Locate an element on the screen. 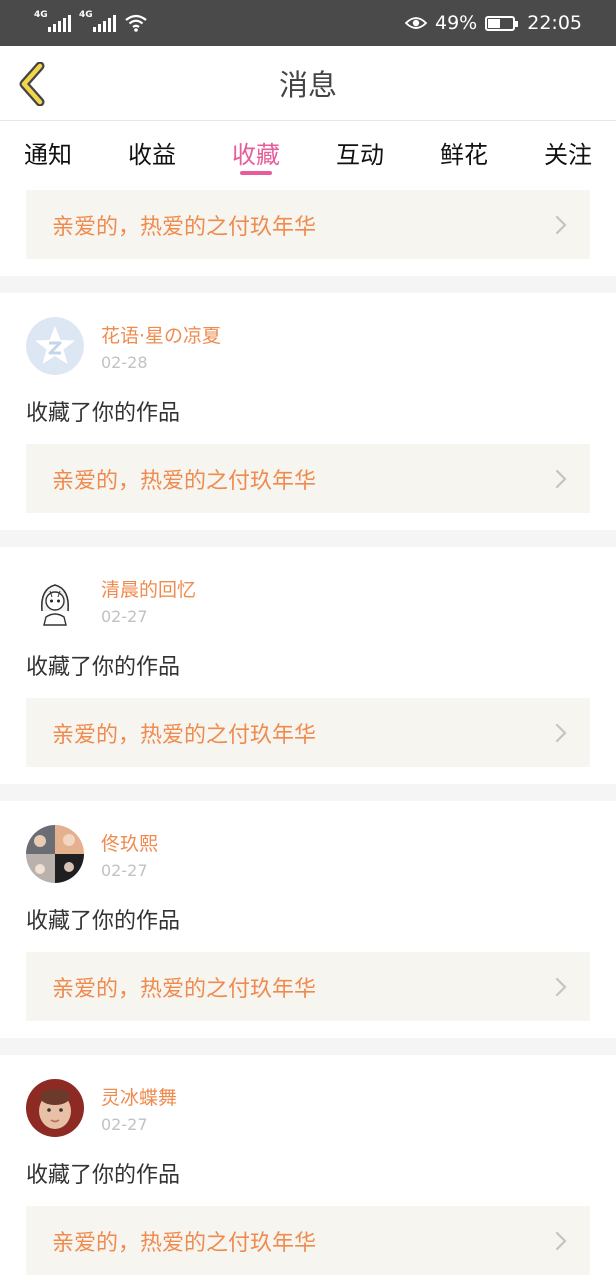  page-title: 消息 is located at coordinates (307, 85).